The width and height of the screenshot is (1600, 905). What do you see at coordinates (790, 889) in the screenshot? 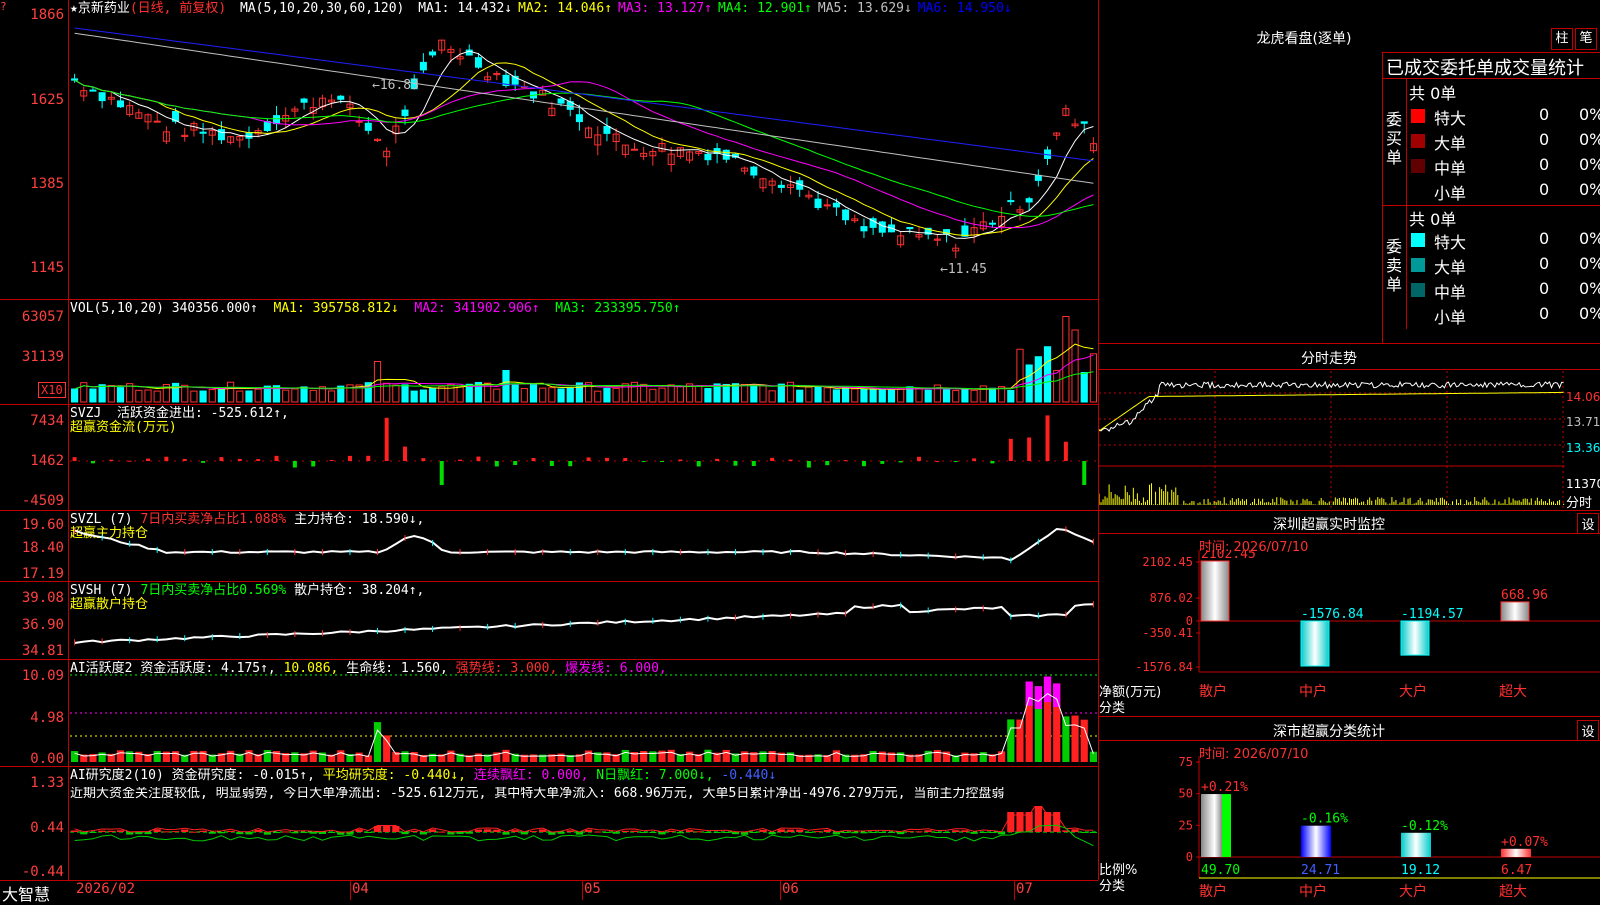
I see `x-tick: 06` at bounding box center [790, 889].